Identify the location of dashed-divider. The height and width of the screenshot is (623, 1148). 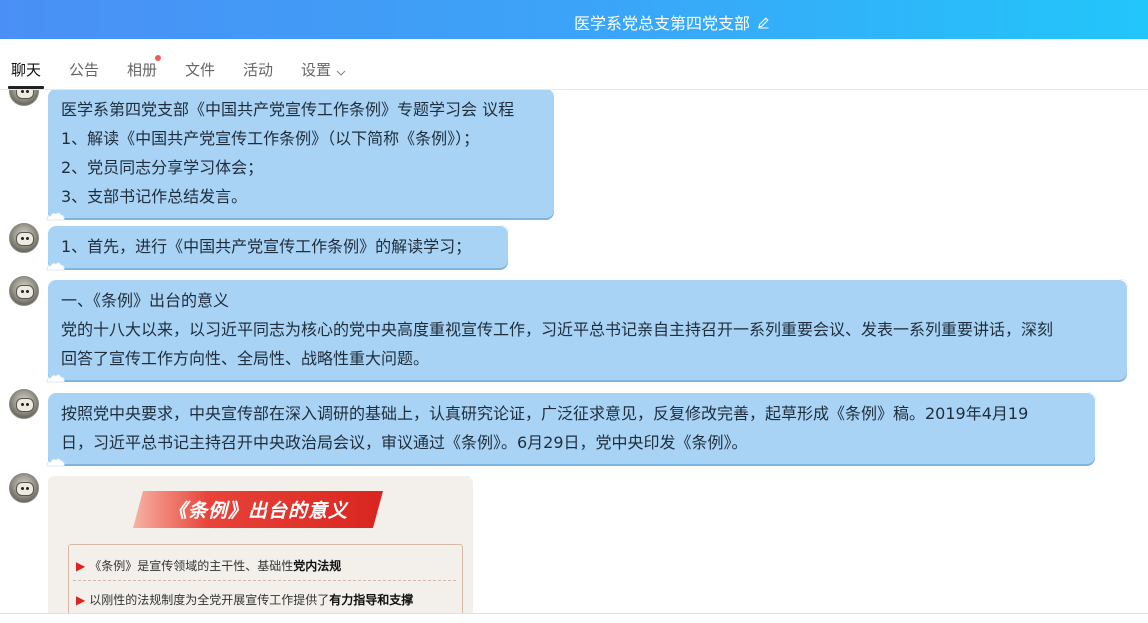
(264, 580).